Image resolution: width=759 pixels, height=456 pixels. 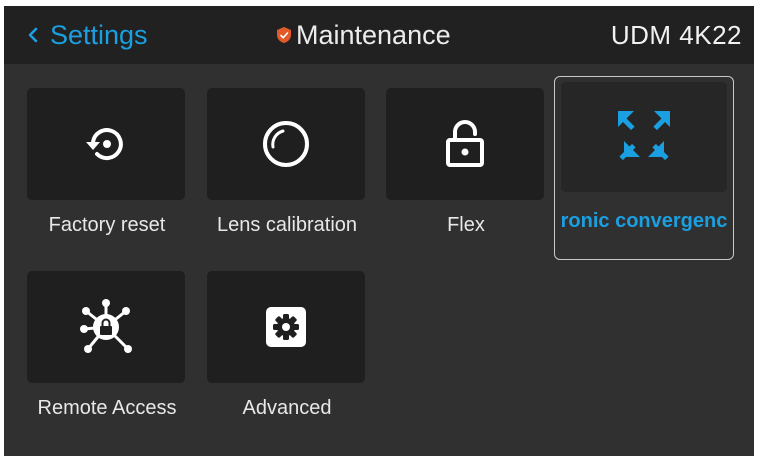 What do you see at coordinates (107, 225) in the screenshot?
I see `tile-factory-reset-label: Factory reset` at bounding box center [107, 225].